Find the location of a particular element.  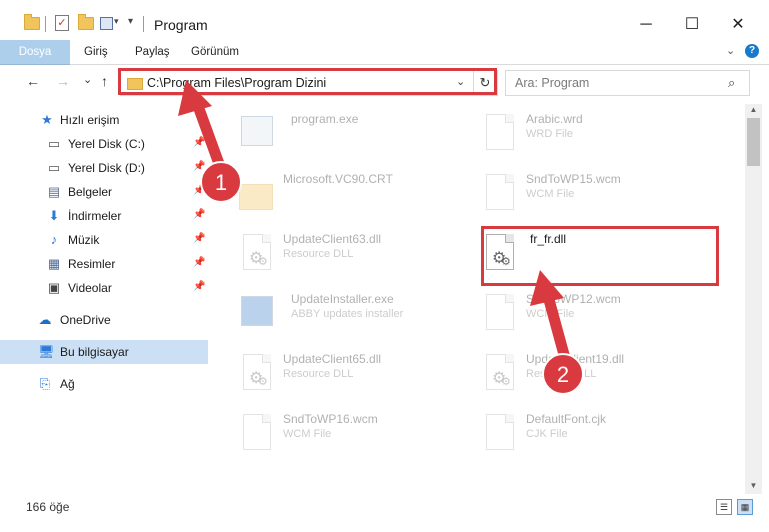

details-view-icon: ☰ is located at coordinates (724, 507).